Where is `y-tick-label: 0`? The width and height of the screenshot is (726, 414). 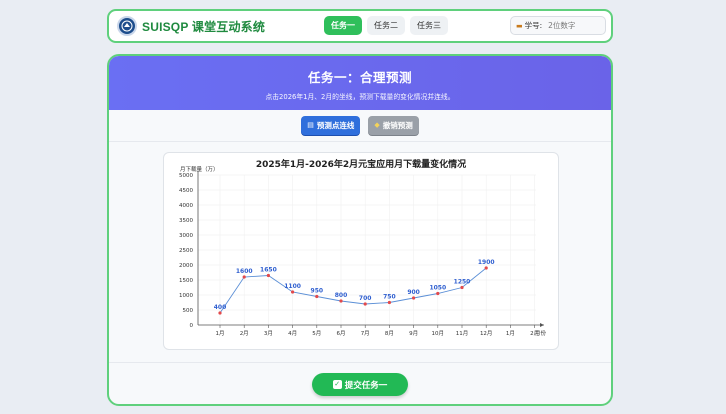
y-tick-label: 0 is located at coordinates (192, 326).